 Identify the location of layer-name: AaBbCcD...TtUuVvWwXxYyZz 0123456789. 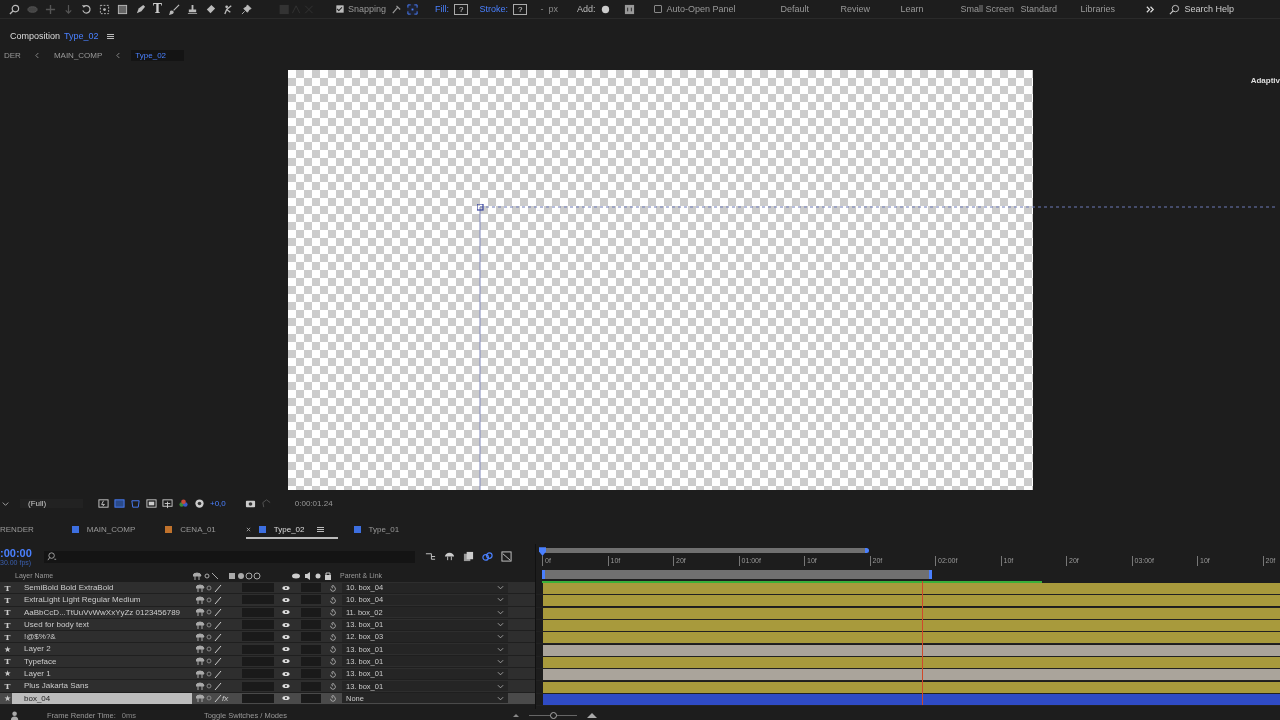
(102, 612).